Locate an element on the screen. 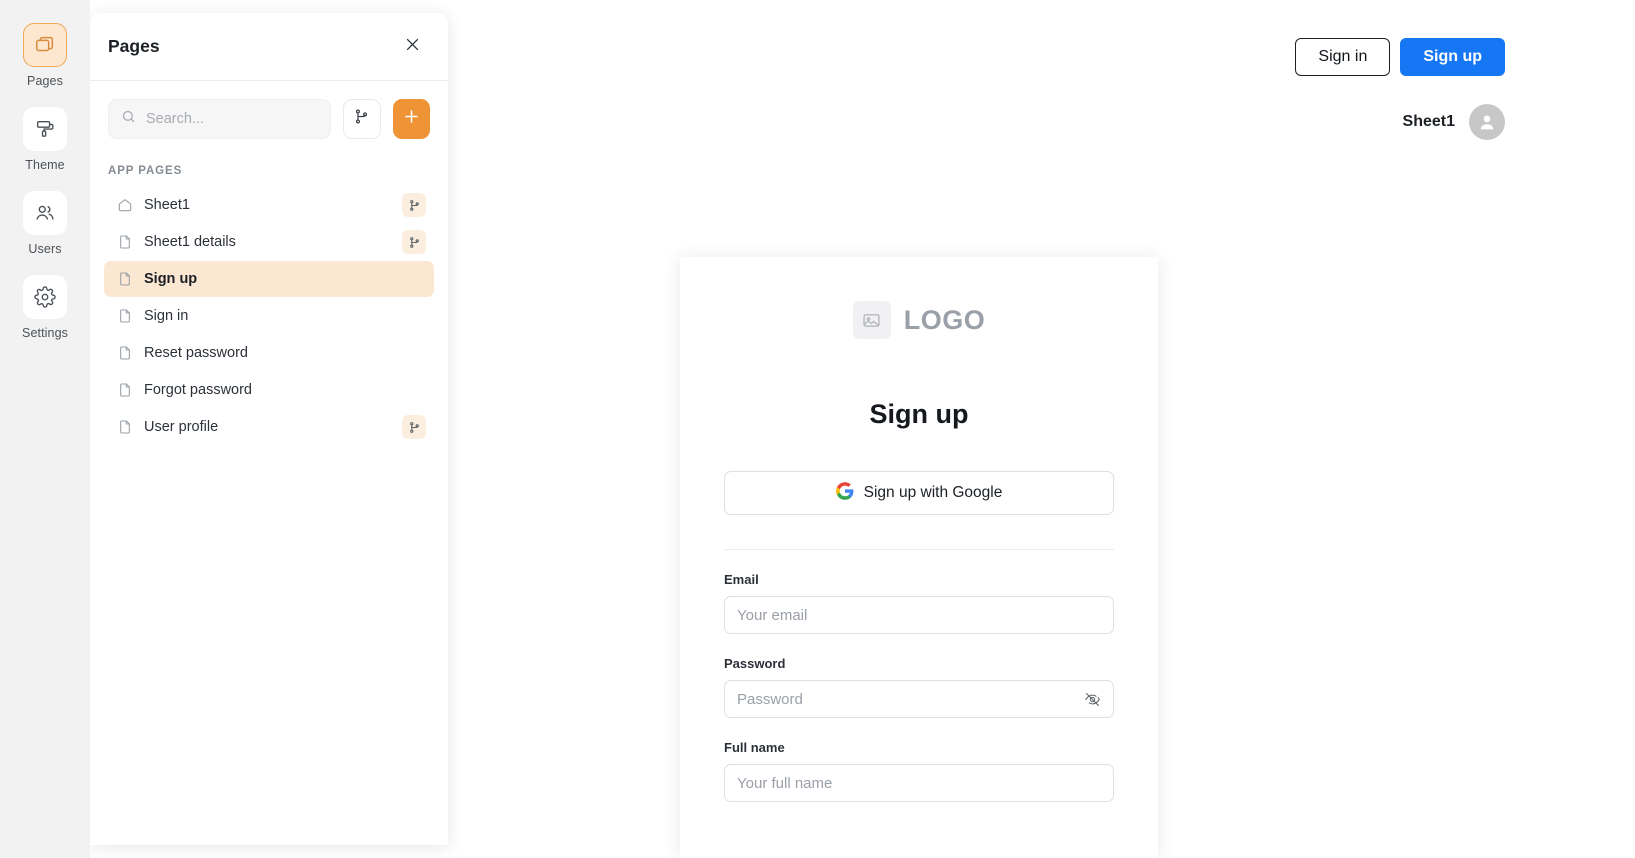  rail-label-theme: Theme is located at coordinates (45, 165).